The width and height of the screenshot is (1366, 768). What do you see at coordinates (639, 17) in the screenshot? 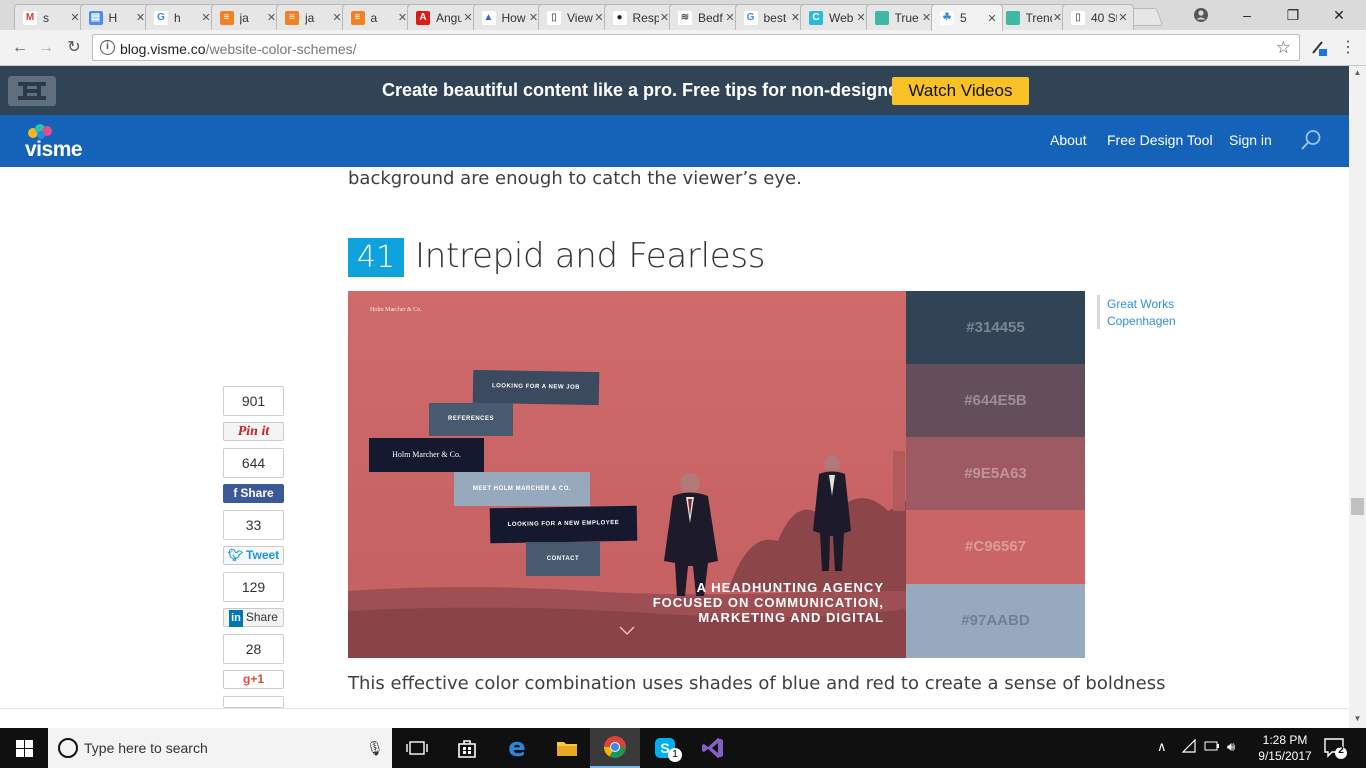
I see `browser-tab: ● Resp ✕` at bounding box center [639, 17].